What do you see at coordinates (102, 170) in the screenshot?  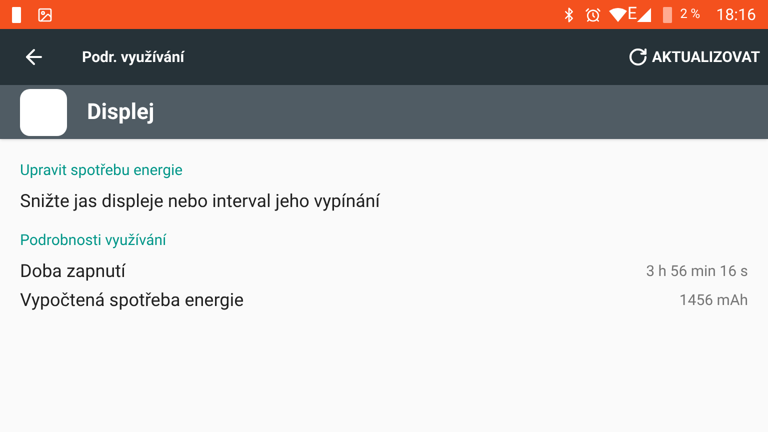 I see `section-title: Upravit spotřebu energie` at bounding box center [102, 170].